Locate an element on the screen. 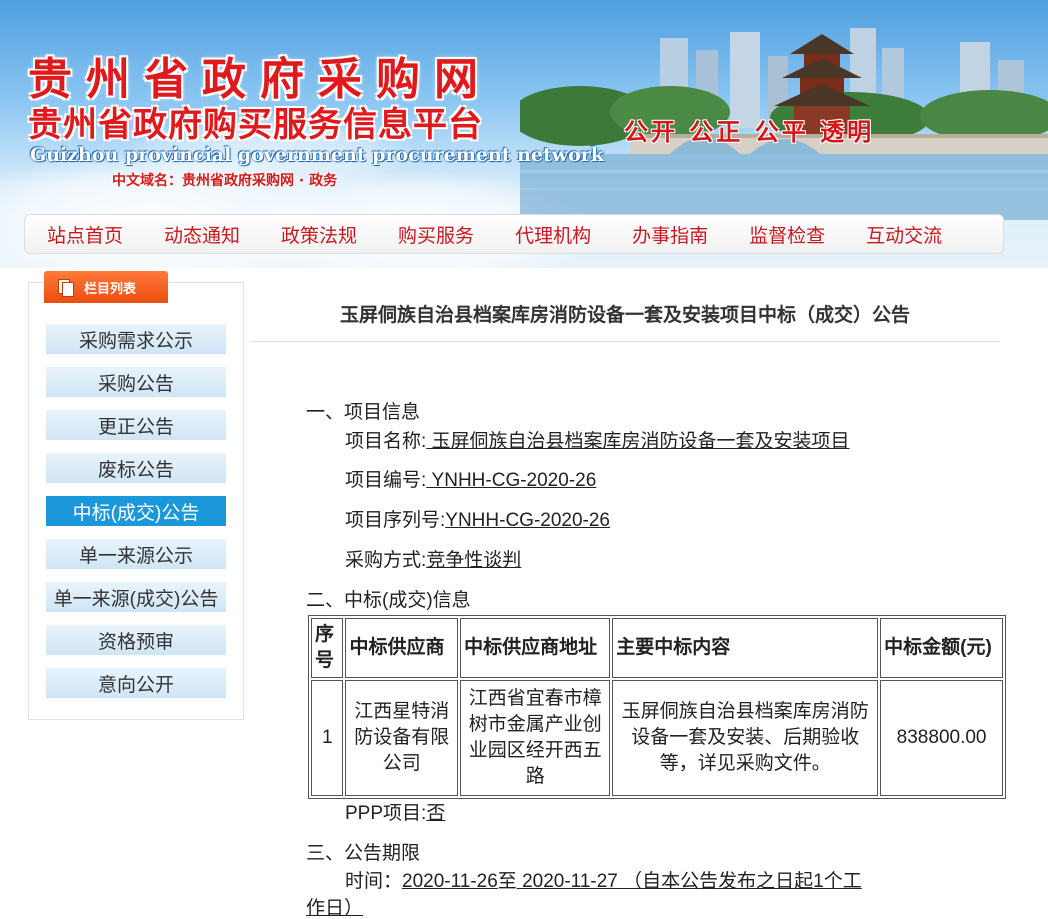  table-header-cell: 序号 is located at coordinates (327, 648).